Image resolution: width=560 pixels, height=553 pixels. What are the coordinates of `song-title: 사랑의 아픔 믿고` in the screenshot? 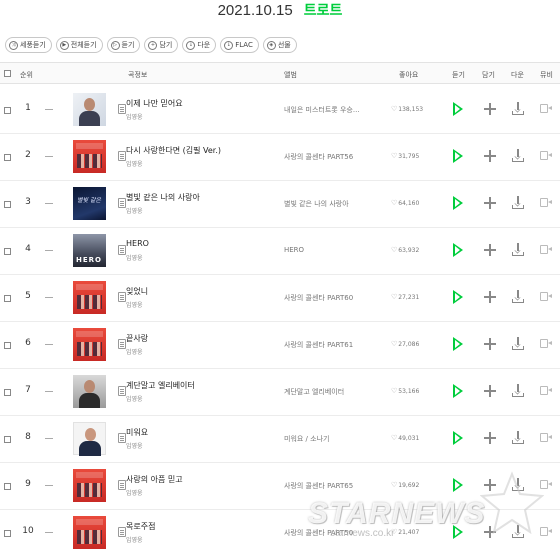 It's located at (154, 479).